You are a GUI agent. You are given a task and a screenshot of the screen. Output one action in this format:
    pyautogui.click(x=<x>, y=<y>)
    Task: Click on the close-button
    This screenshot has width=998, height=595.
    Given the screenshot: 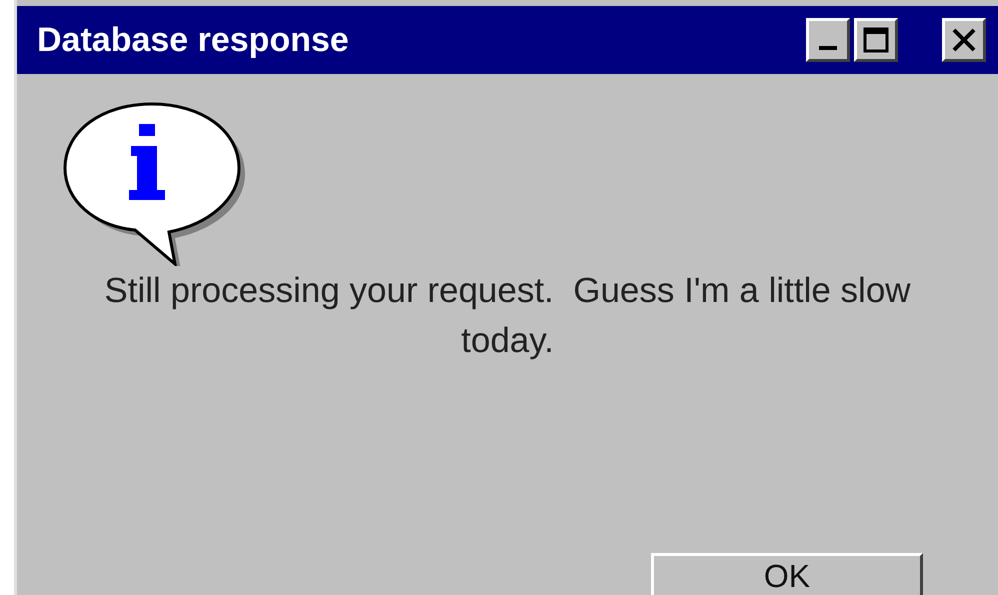 What is the action you would take?
    pyautogui.click(x=964, y=40)
    